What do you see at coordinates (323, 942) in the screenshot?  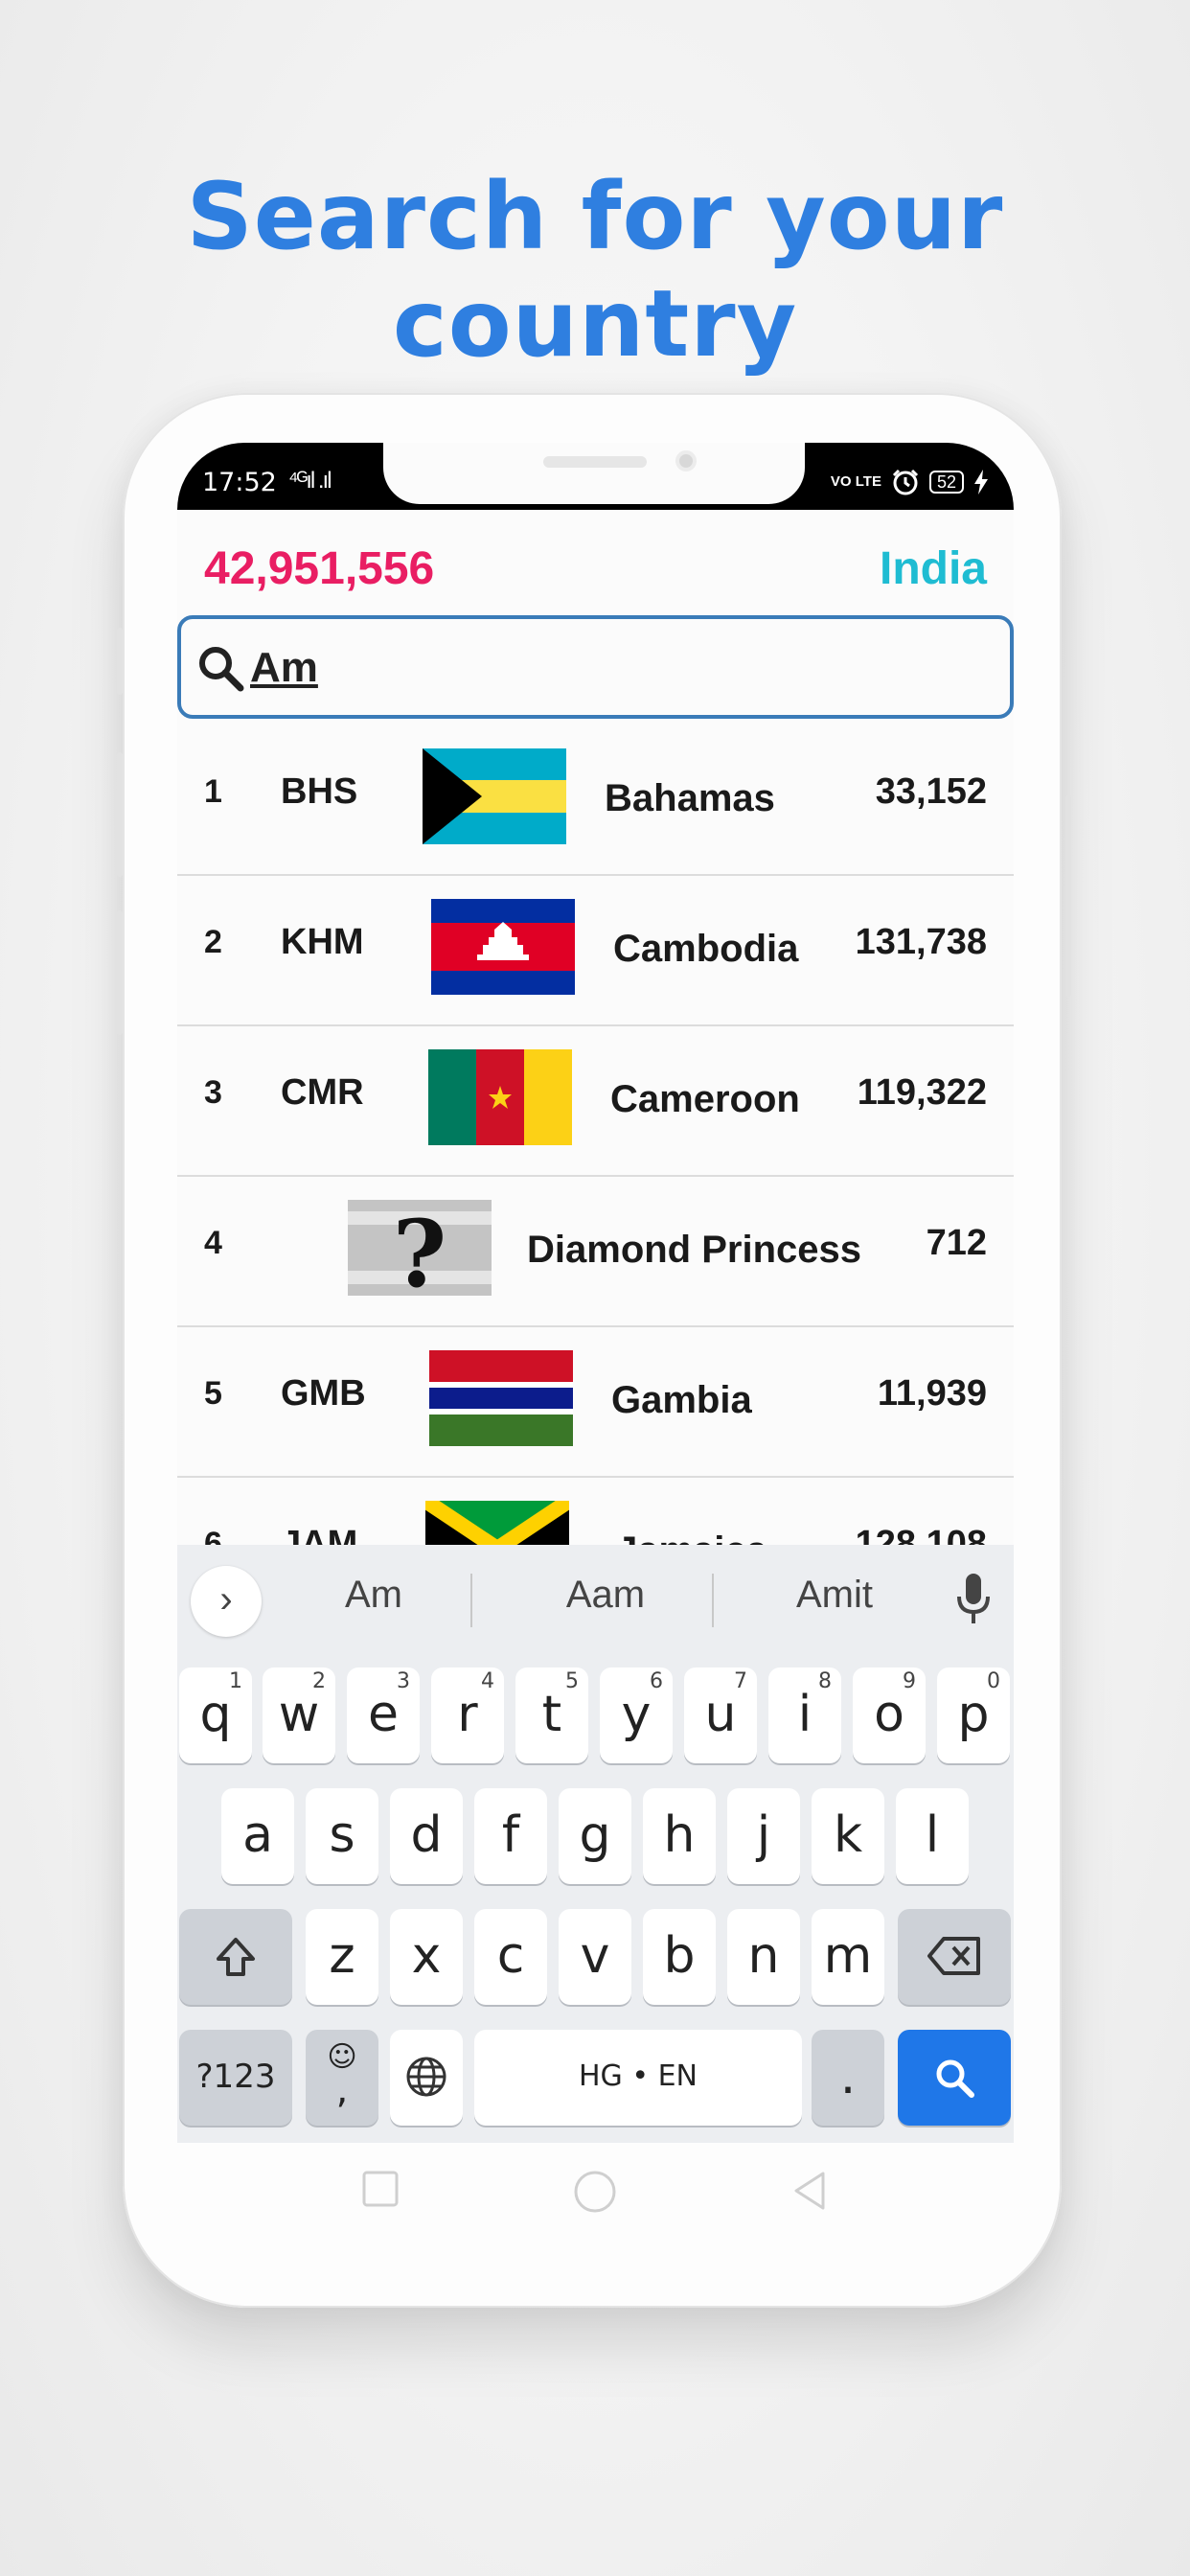 I see `row-code: KHM` at bounding box center [323, 942].